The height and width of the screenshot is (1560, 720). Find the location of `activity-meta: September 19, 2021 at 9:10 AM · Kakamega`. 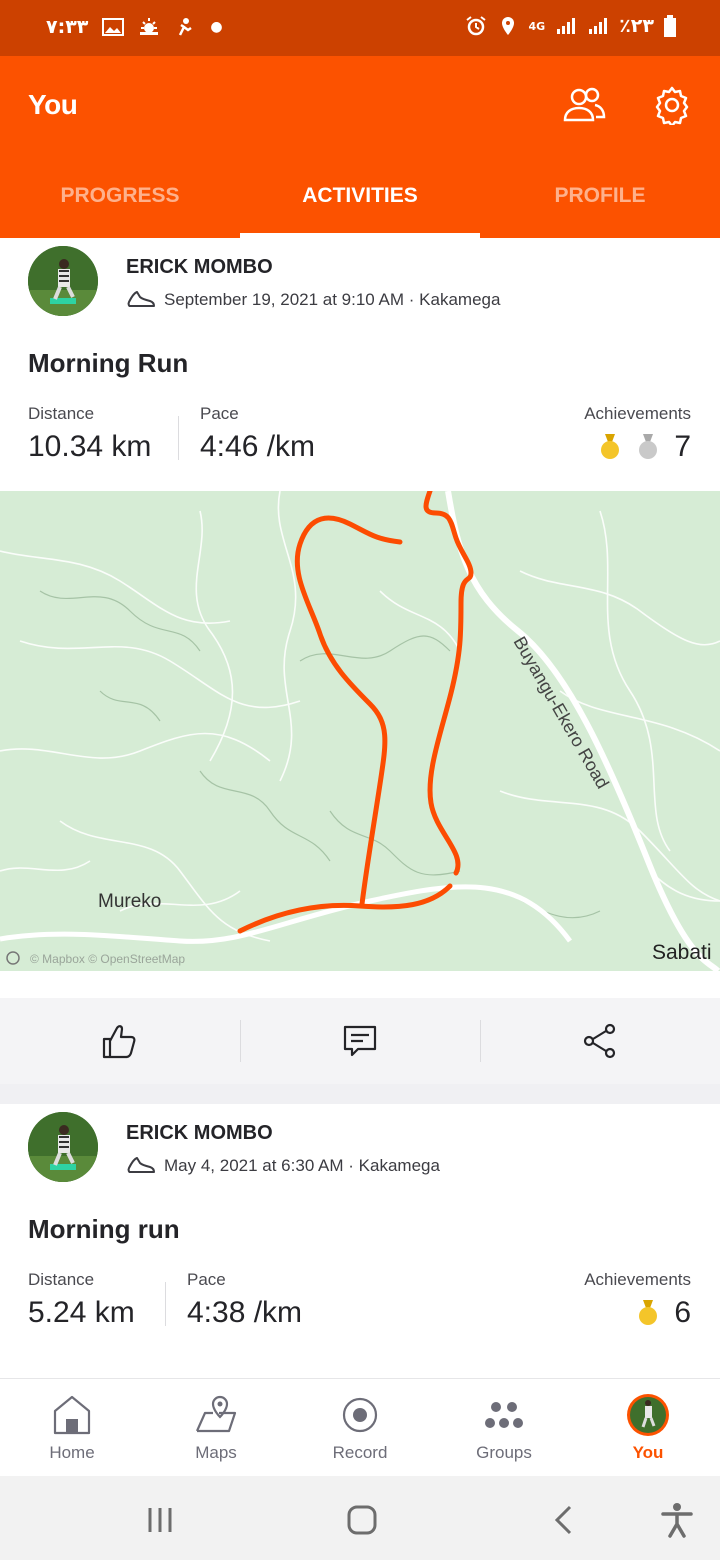

activity-meta: September 19, 2021 at 9:10 AM · Kakamega is located at coordinates (313, 300).